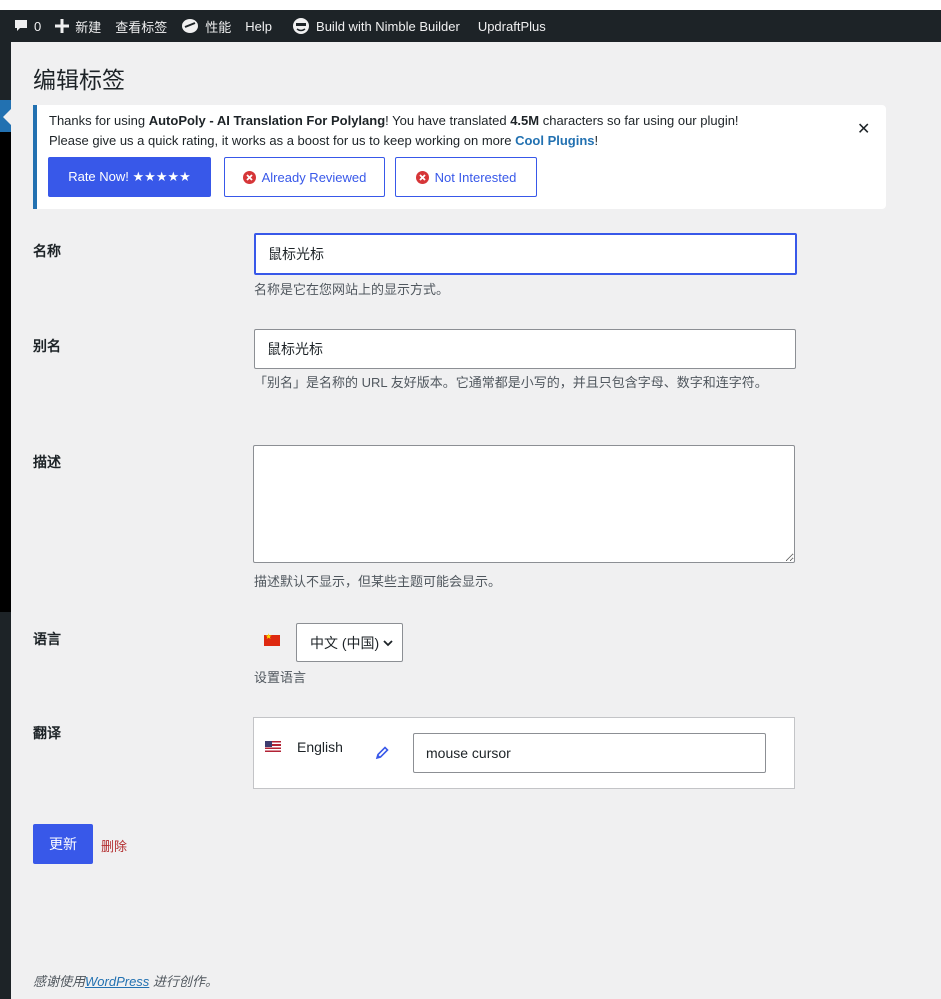  I want to click on current-menu-arrow, so click(7, 117).